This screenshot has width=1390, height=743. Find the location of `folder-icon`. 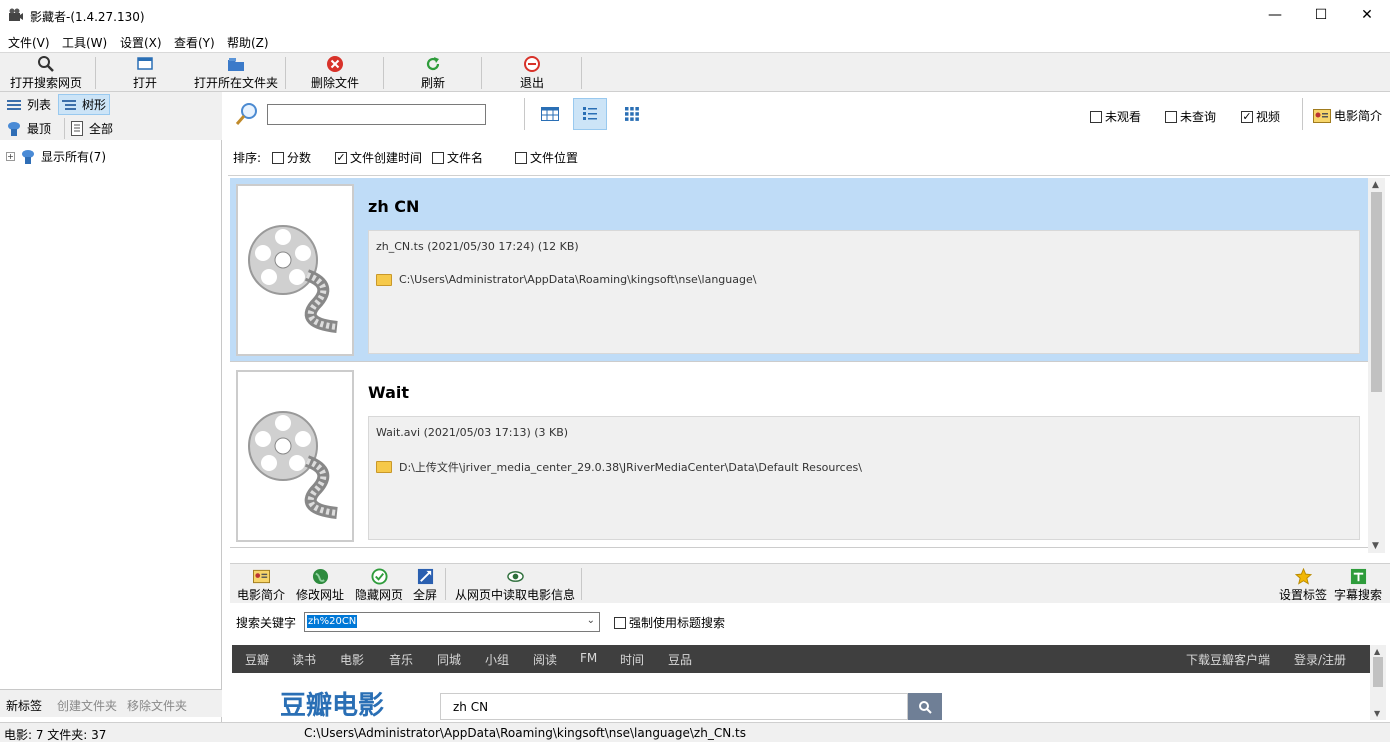

folder-icon is located at coordinates (384, 467).